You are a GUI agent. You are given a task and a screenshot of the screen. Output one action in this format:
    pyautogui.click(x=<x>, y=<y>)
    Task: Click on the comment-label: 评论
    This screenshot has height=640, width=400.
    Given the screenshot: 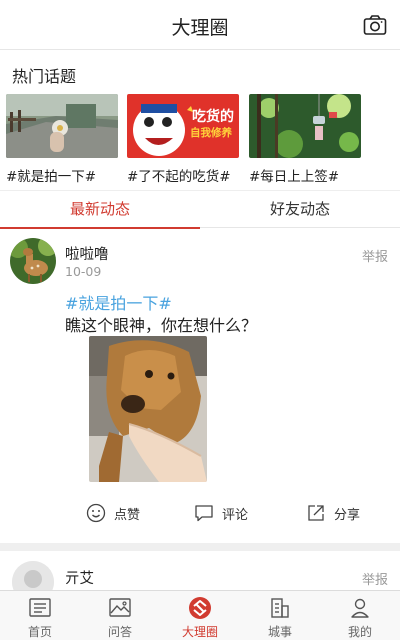 What is the action you would take?
    pyautogui.click(x=235, y=515)
    